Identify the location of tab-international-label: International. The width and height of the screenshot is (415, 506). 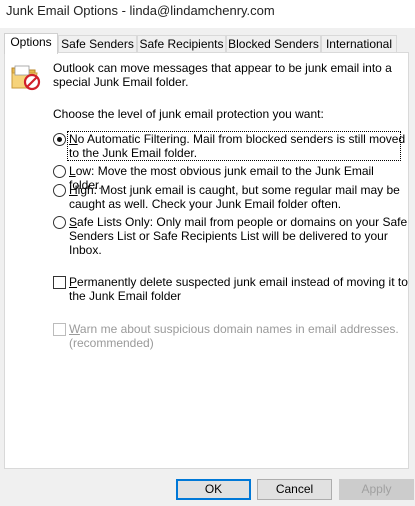
(359, 44).